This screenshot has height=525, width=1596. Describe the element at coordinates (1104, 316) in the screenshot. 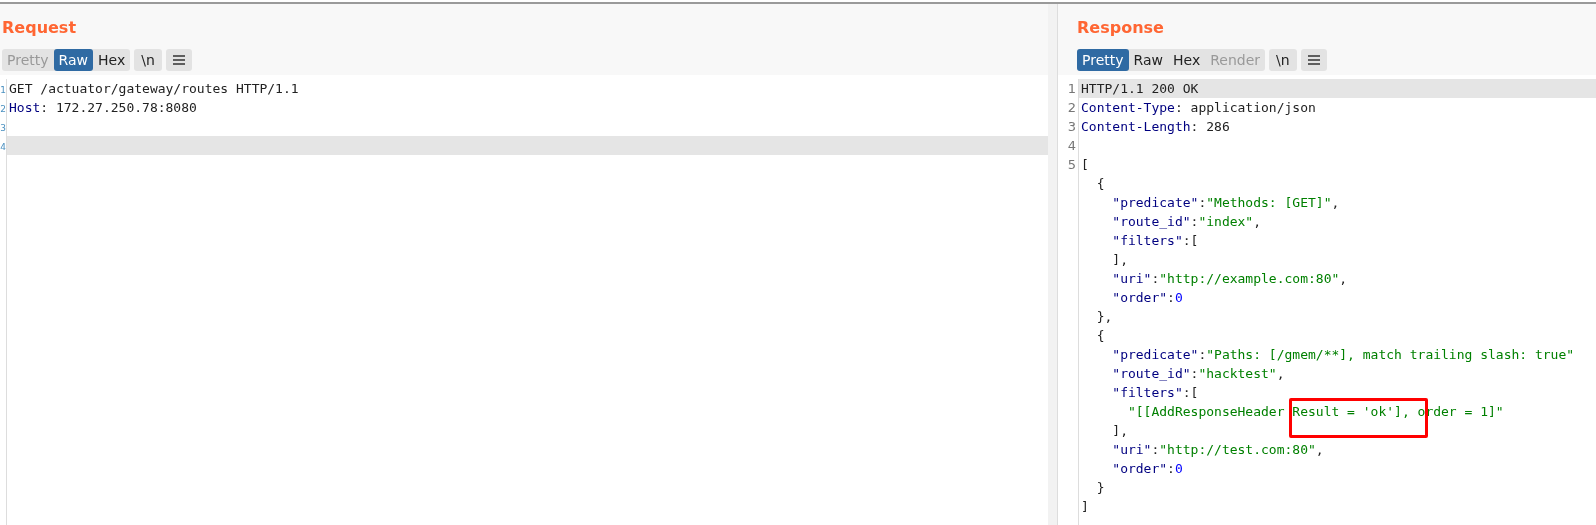

I see `code-line: },` at that location.